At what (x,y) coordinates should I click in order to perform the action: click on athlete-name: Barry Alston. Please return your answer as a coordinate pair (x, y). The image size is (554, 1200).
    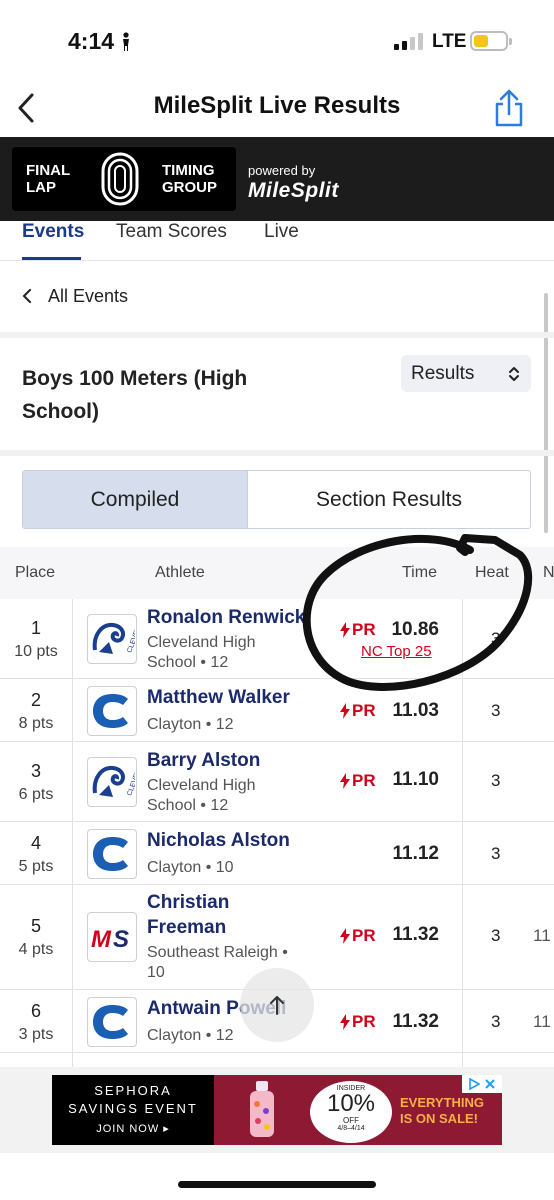
    Looking at the image, I should click on (203, 760).